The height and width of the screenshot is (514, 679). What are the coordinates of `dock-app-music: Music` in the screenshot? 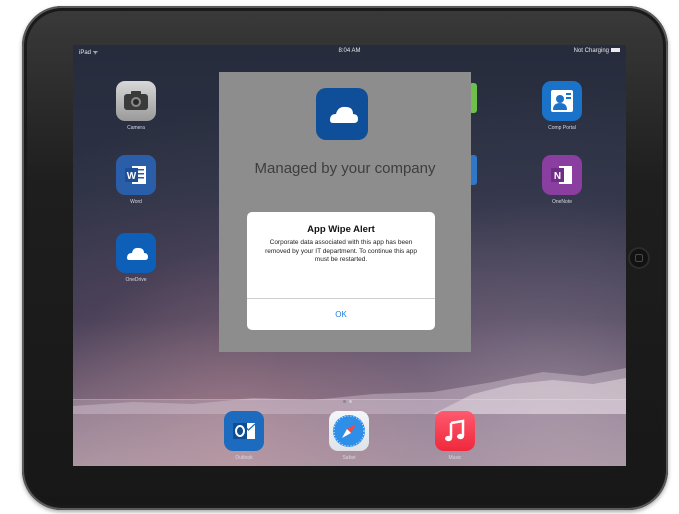 It's located at (455, 436).